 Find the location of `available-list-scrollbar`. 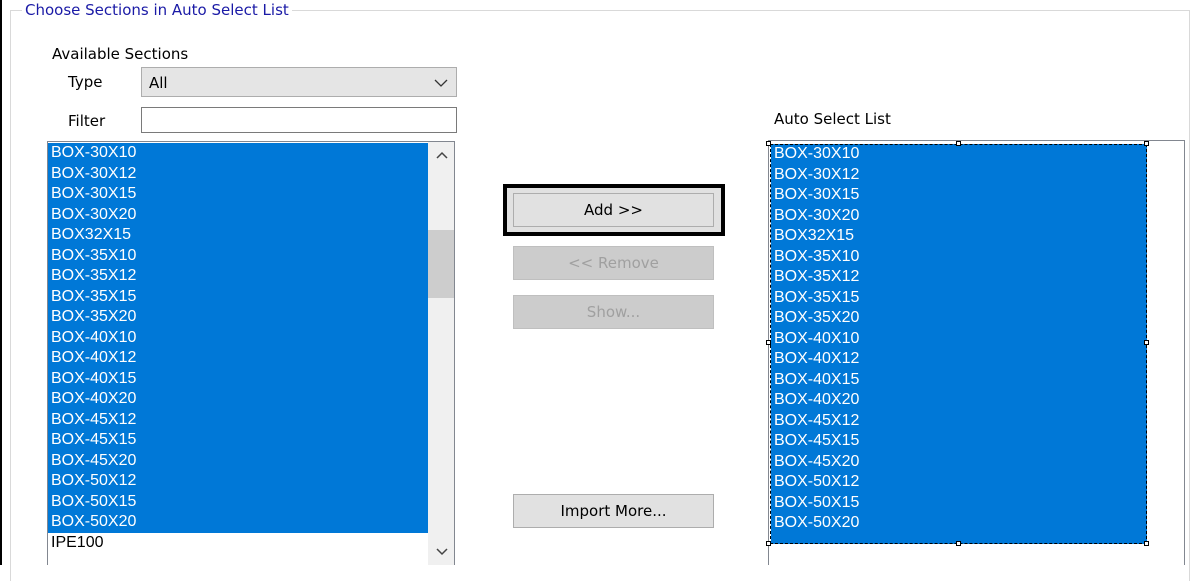

available-list-scrollbar is located at coordinates (441, 353).